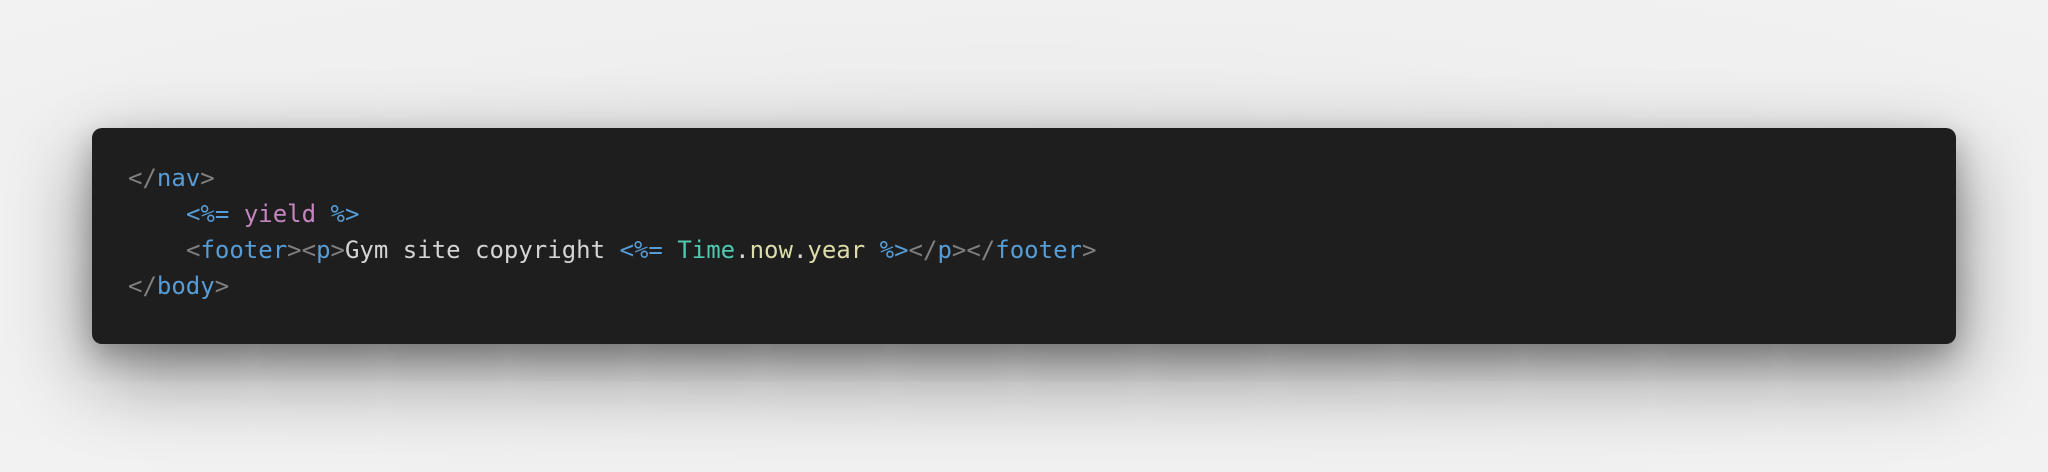  Describe the element at coordinates (706, 250) in the screenshot. I see `token-const-time: Time` at that location.